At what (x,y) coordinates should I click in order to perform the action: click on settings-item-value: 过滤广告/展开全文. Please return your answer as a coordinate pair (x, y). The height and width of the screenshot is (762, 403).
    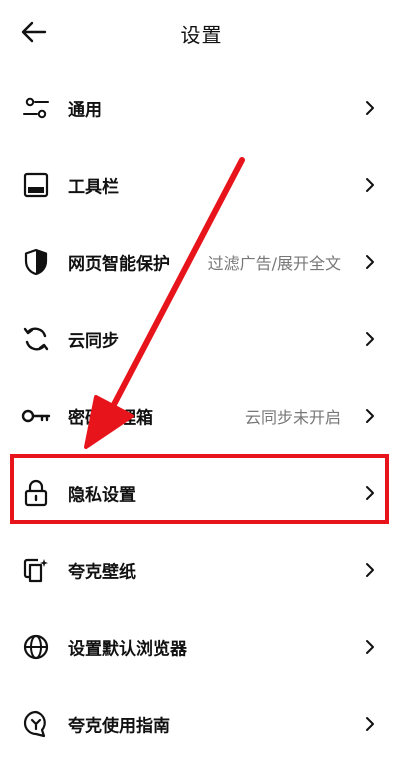
    Looking at the image, I should click on (274, 263).